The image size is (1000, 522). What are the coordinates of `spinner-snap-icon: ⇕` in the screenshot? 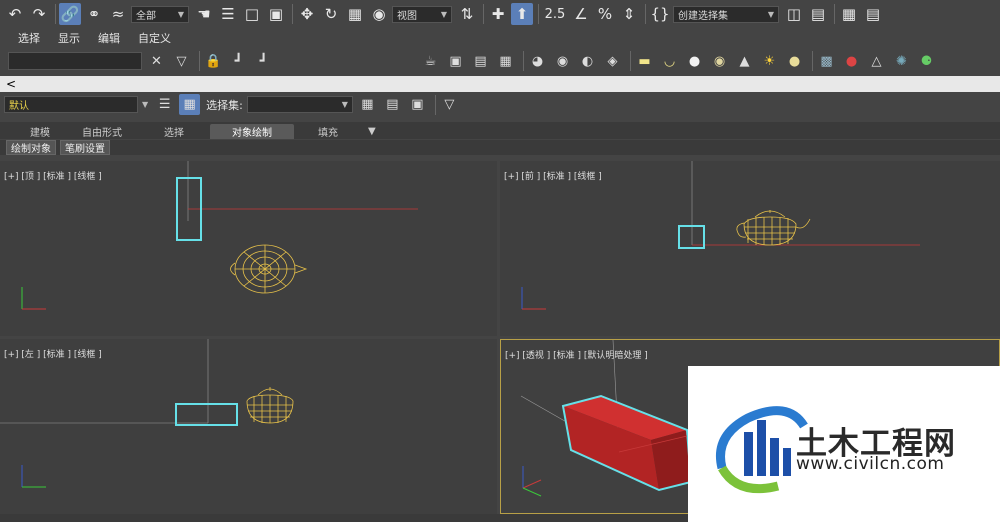 It's located at (629, 14).